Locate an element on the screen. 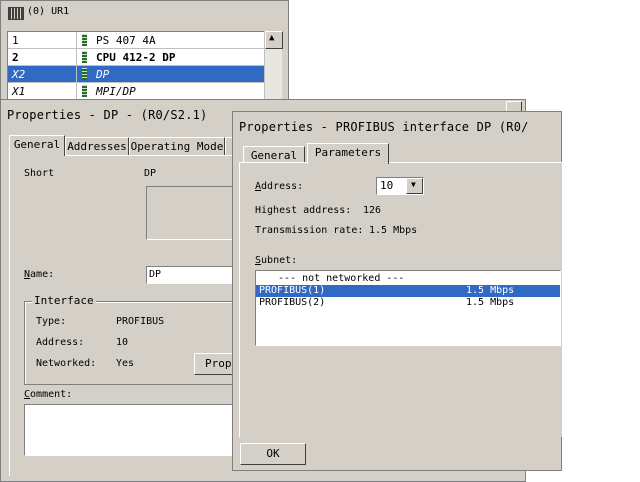 The width and height of the screenshot is (640, 482). subnet-name: PROFIBUS(2) is located at coordinates (292, 302).